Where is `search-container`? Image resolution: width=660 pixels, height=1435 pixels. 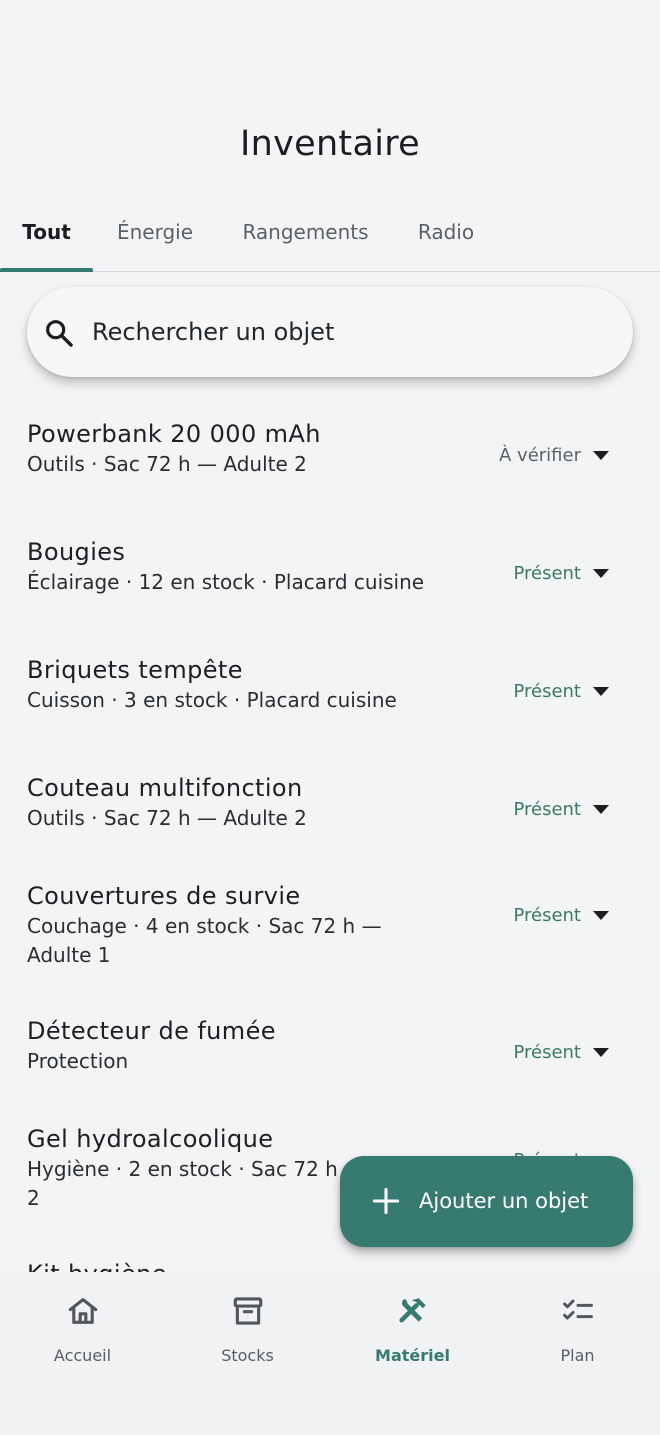
search-container is located at coordinates (330, 331).